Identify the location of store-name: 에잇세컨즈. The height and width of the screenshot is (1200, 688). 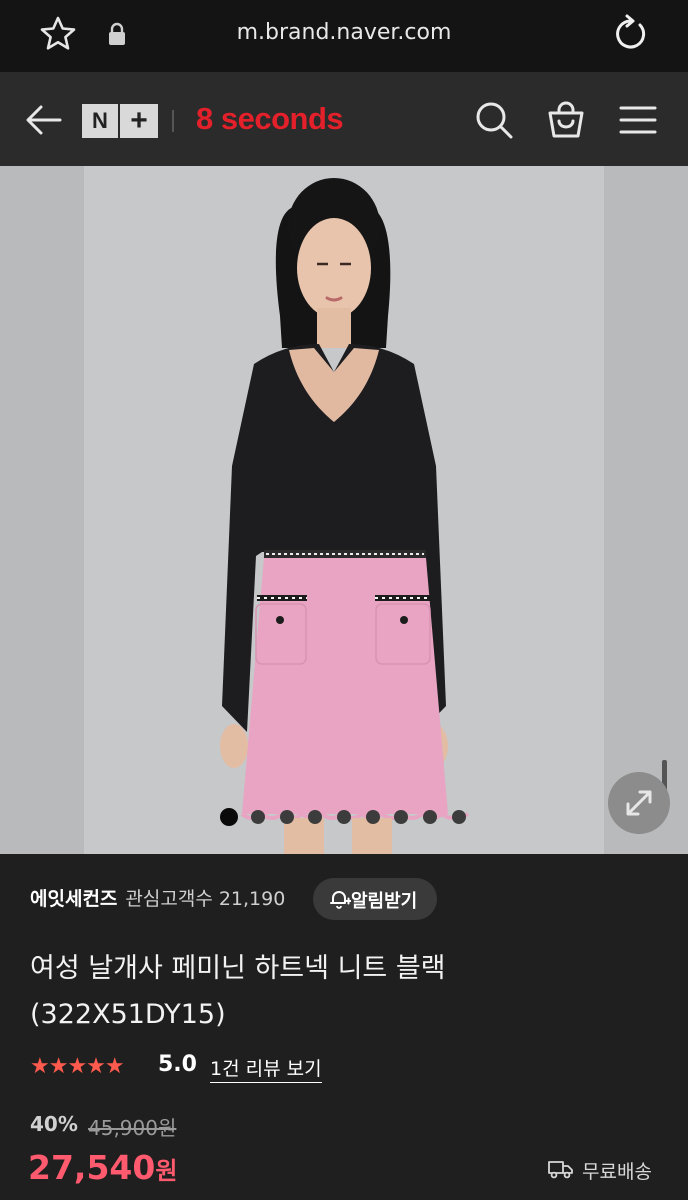
(73, 899).